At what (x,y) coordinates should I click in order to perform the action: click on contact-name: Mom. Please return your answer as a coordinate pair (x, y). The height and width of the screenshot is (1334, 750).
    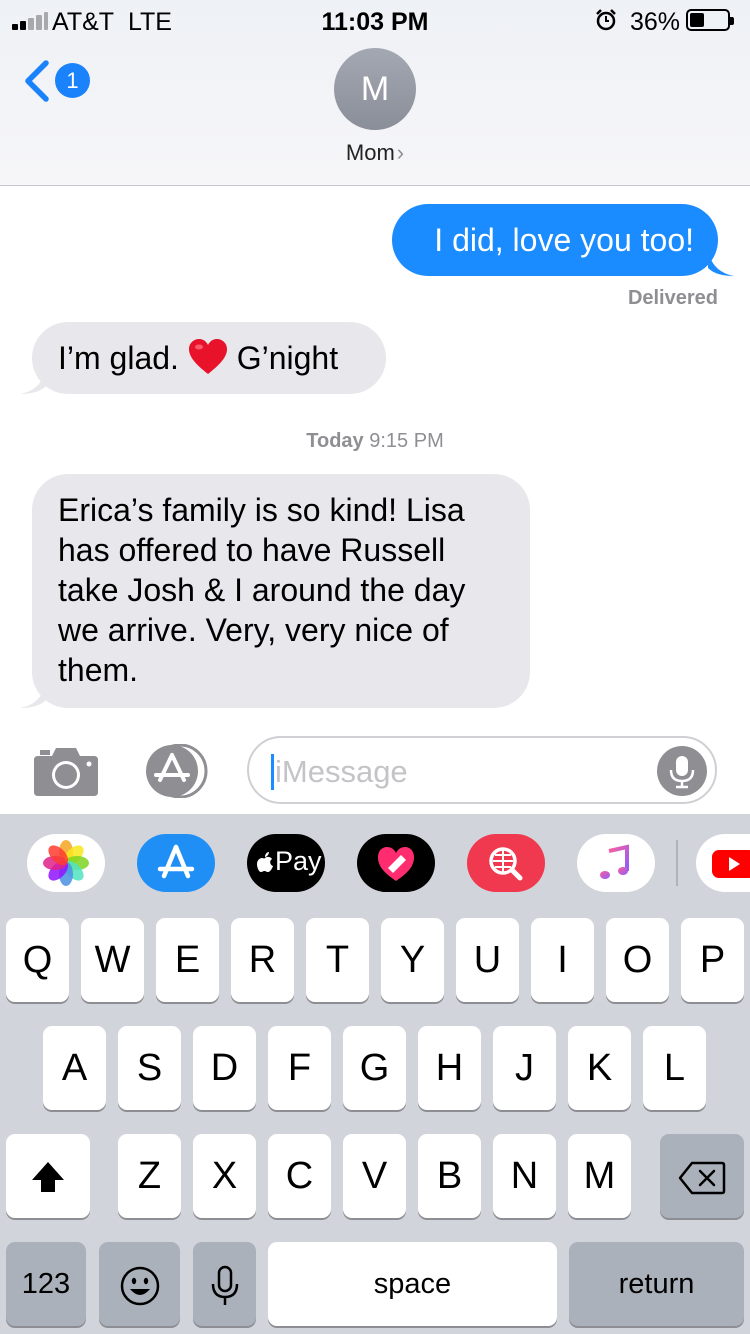
    Looking at the image, I should click on (370, 152).